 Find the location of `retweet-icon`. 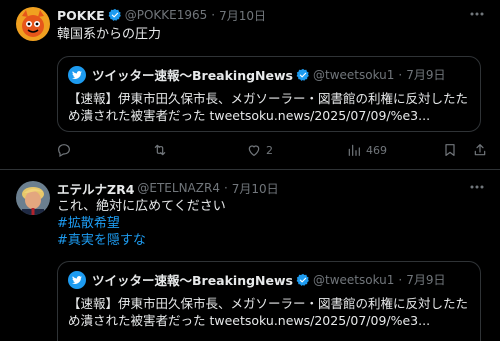

retweet-icon is located at coordinates (160, 150).